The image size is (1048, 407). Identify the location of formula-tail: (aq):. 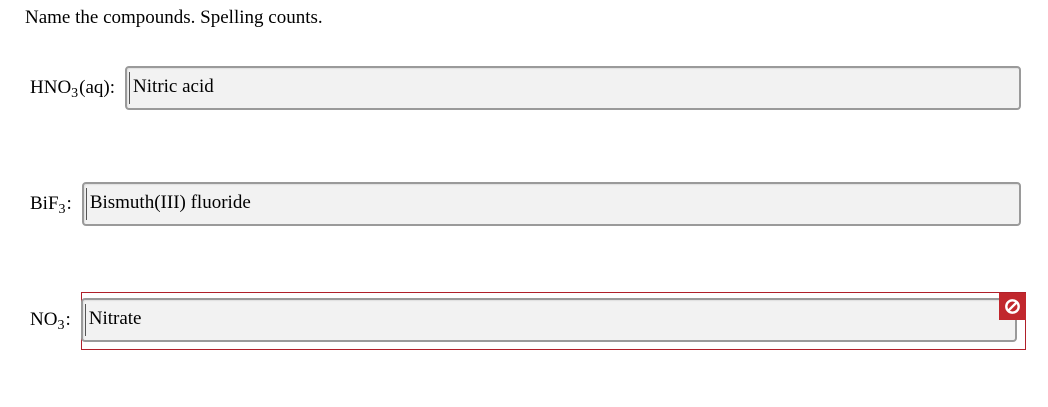
(97, 87).